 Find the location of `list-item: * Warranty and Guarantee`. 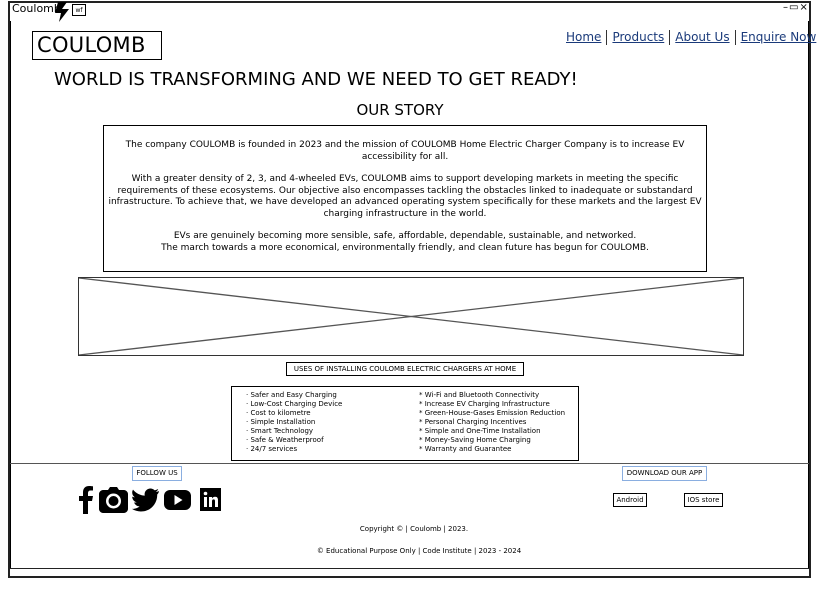

list-item: * Warranty and Guarantee is located at coordinates (465, 449).